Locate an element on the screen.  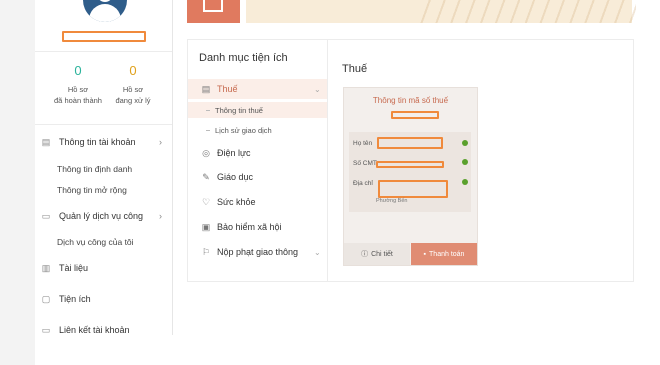
processing-label-1: Hồ sơ is located at coordinates (133, 89).